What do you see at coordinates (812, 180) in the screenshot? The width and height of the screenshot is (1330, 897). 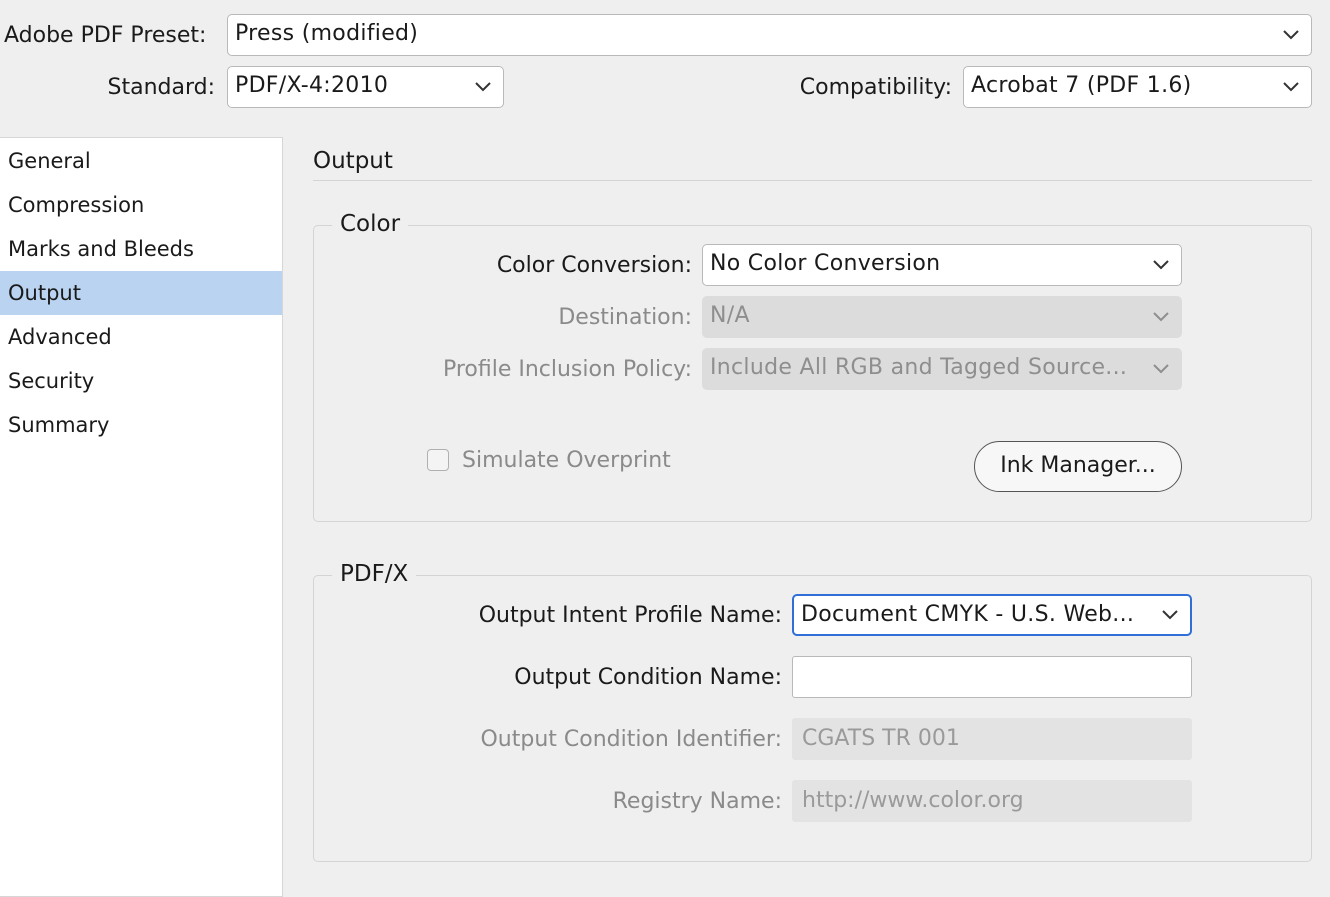 I see `title-divider` at bounding box center [812, 180].